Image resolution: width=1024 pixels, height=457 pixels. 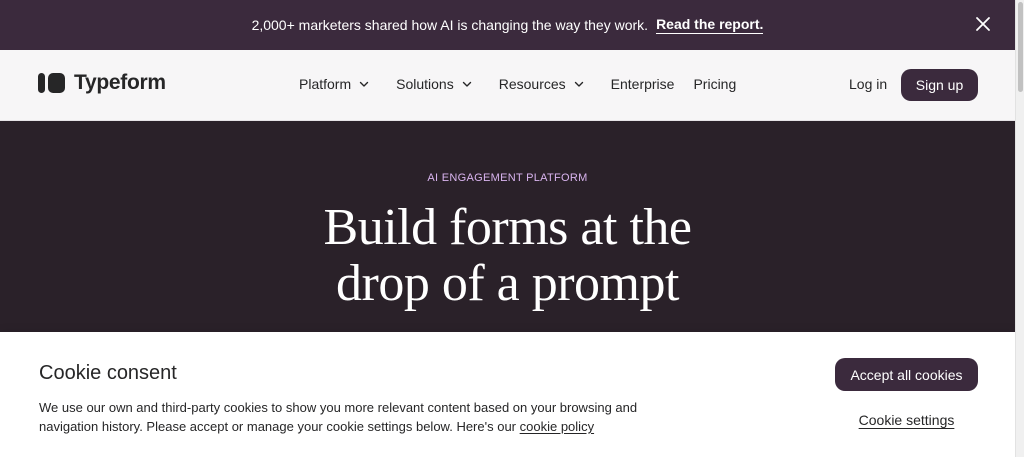 I want to click on nav-item-label: Solutions, so click(x=425, y=84).